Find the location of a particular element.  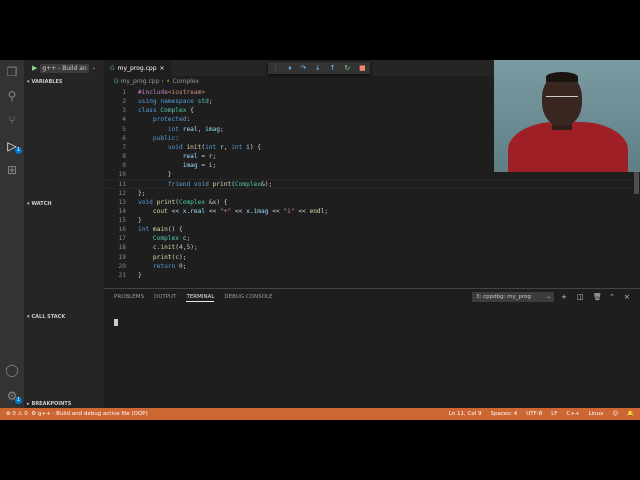

extensions-icon: ⊞ is located at coordinates (12, 170).